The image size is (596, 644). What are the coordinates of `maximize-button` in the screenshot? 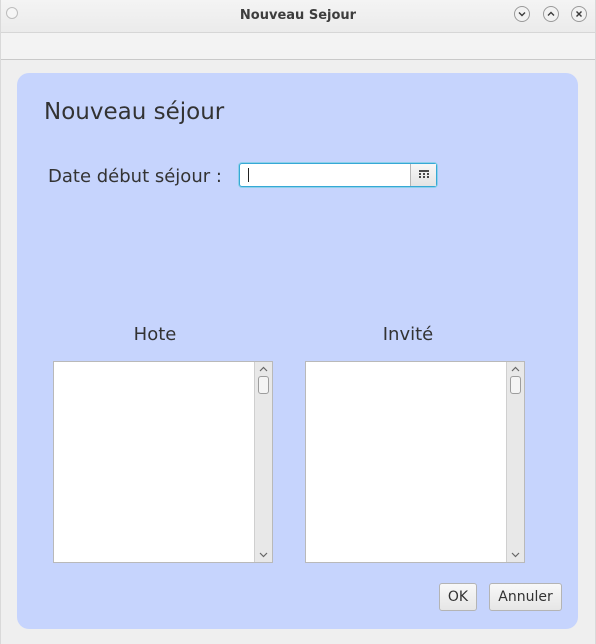 It's located at (551, 14).